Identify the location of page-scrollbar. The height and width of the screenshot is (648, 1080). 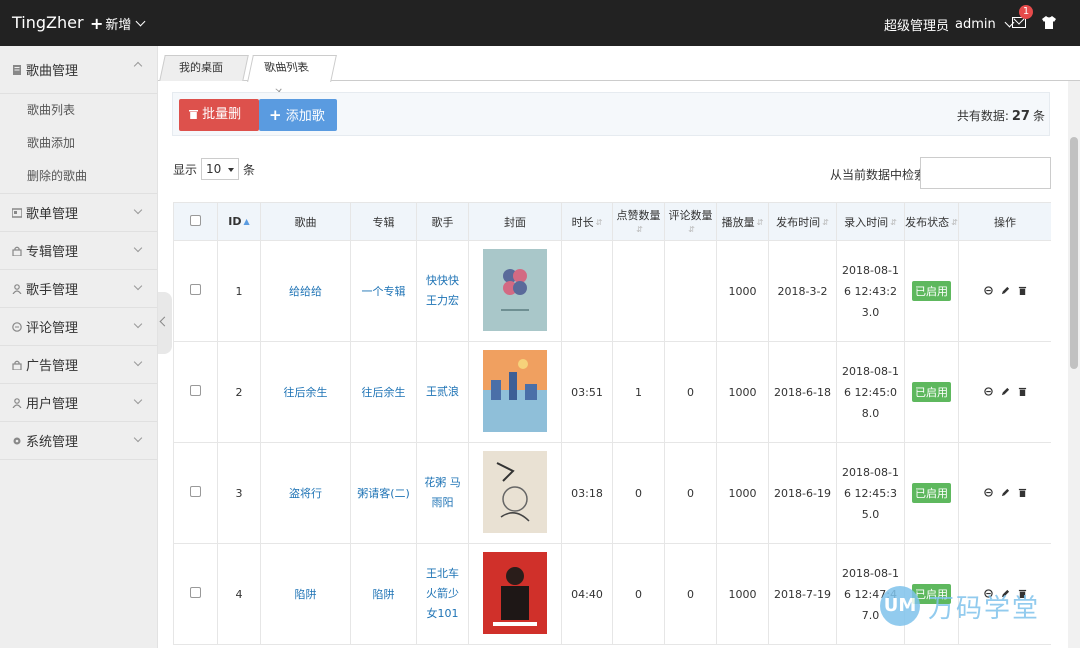
(1074, 364).